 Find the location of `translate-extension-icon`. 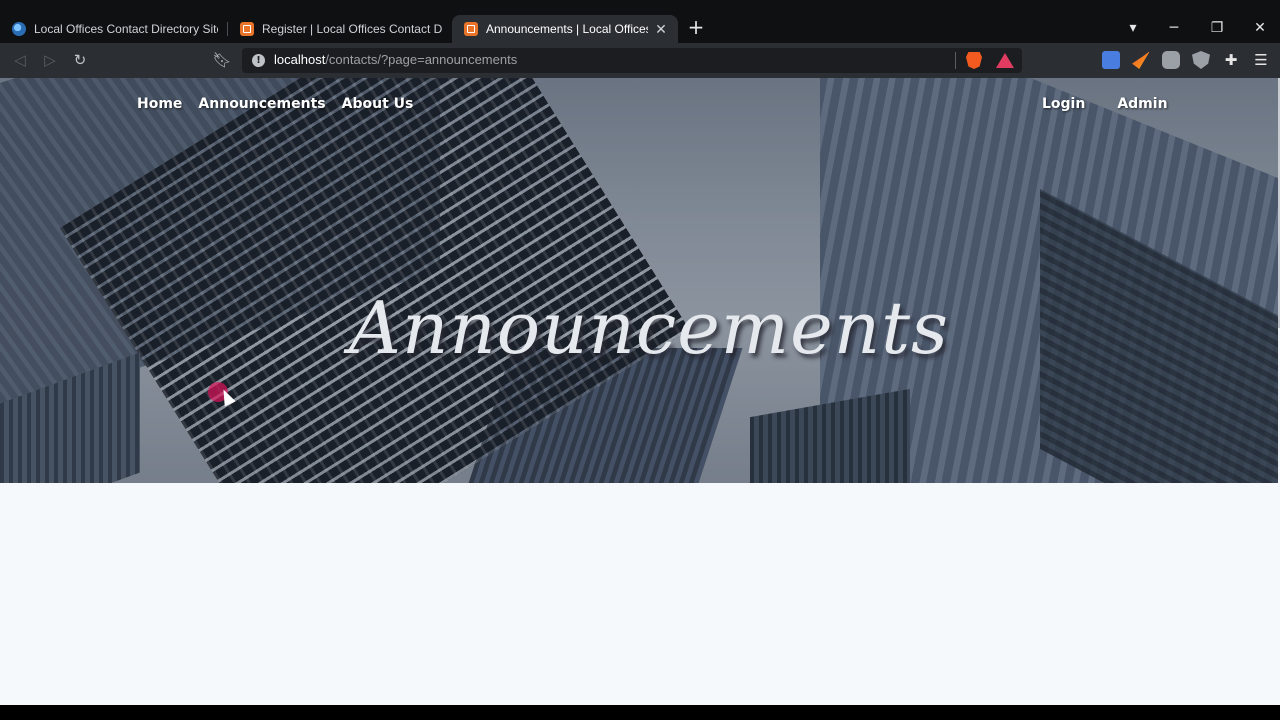

translate-extension-icon is located at coordinates (1111, 60).